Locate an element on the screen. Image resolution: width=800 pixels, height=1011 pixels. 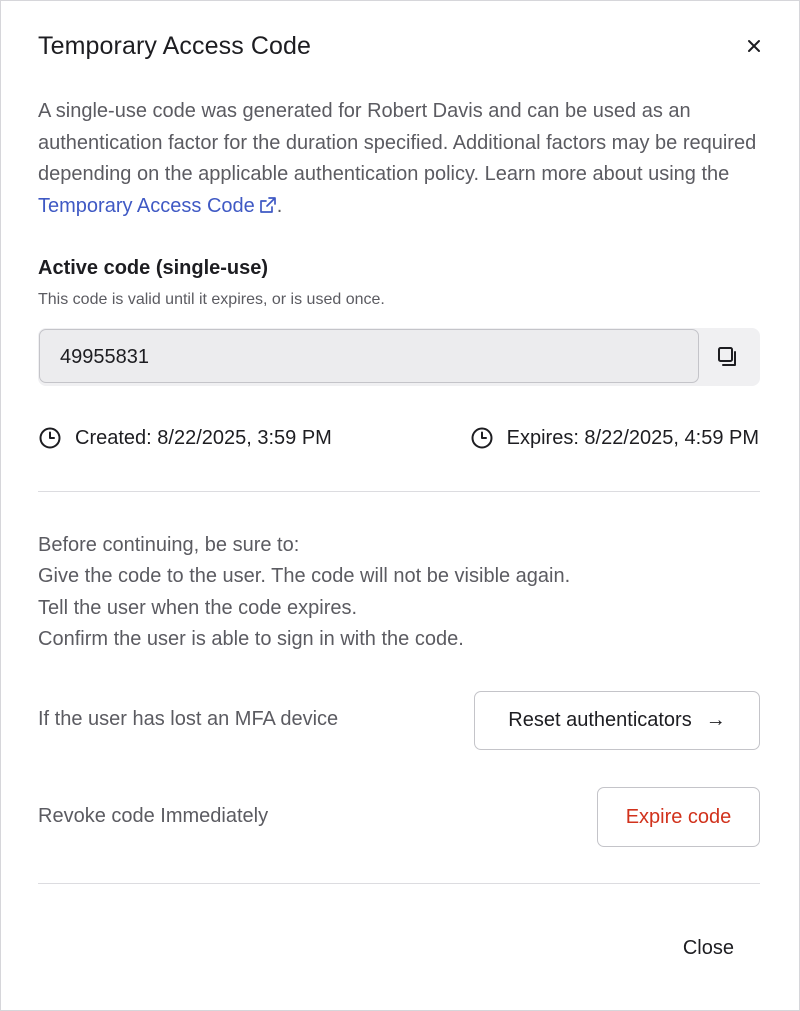
copy-icon is located at coordinates (728, 357).